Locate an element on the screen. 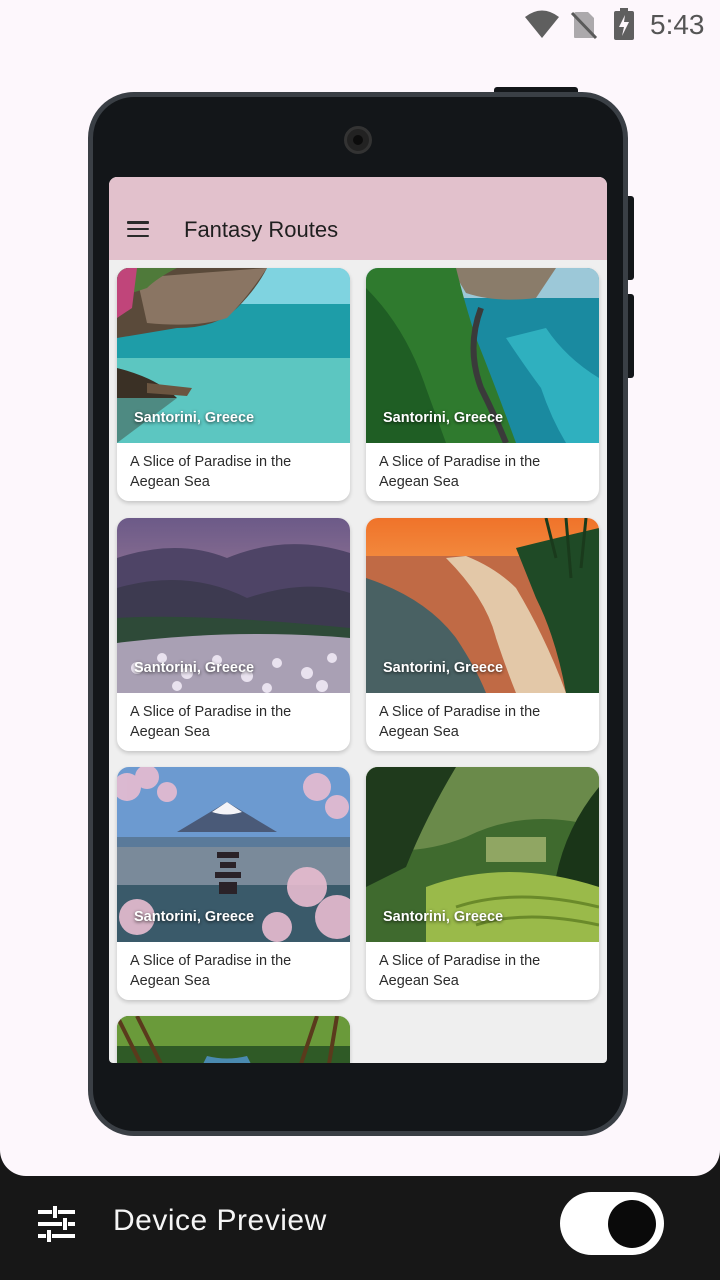 This screenshot has height=1280, width=720. route-image is located at coordinates (233, 1039).